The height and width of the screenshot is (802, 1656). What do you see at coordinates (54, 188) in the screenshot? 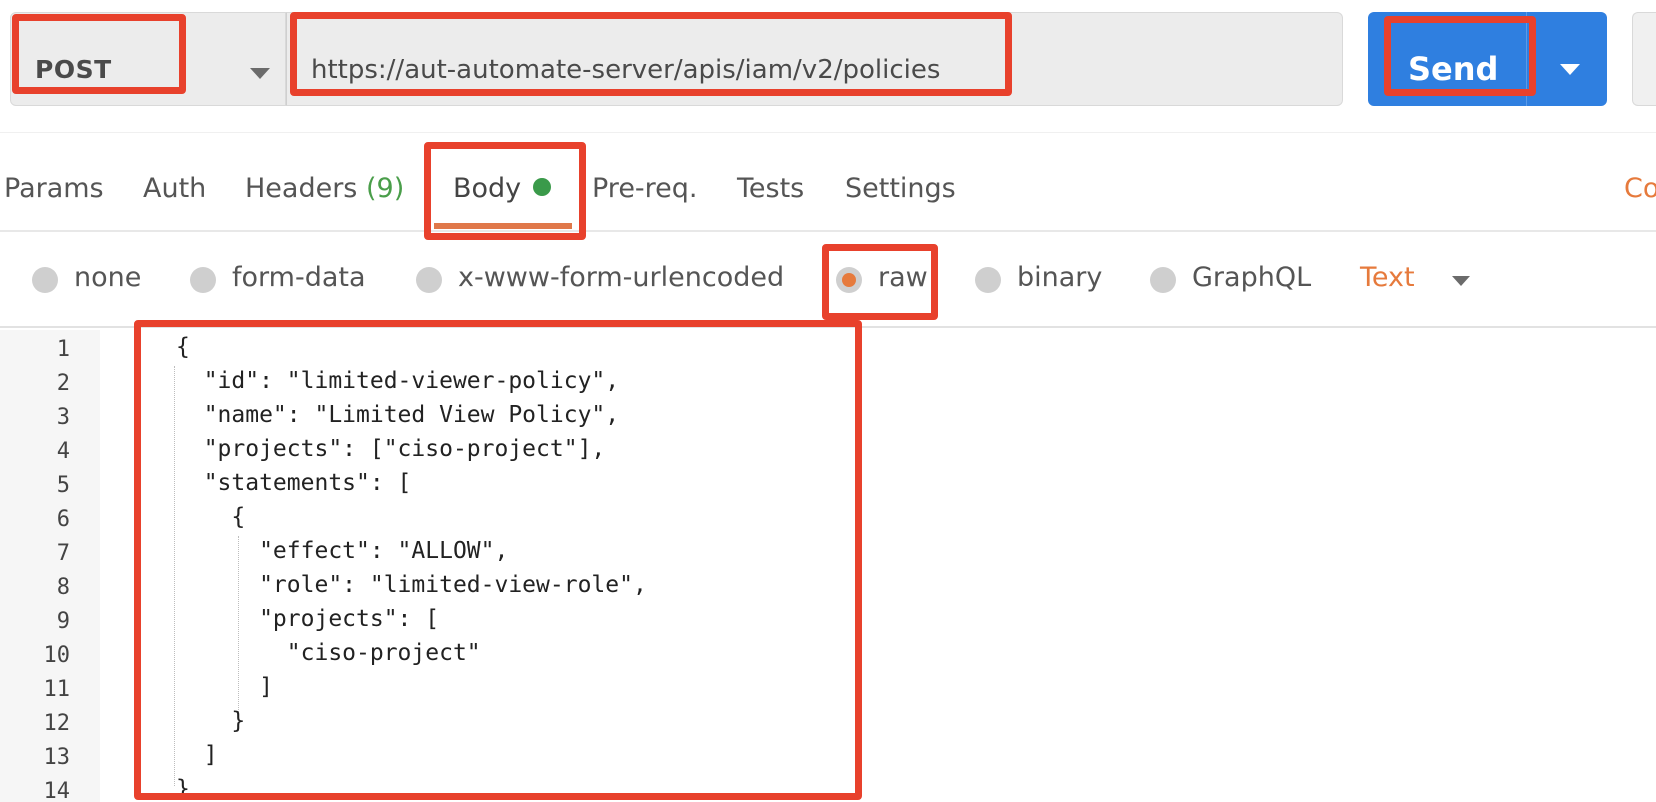
I see `tab-params: Params` at bounding box center [54, 188].